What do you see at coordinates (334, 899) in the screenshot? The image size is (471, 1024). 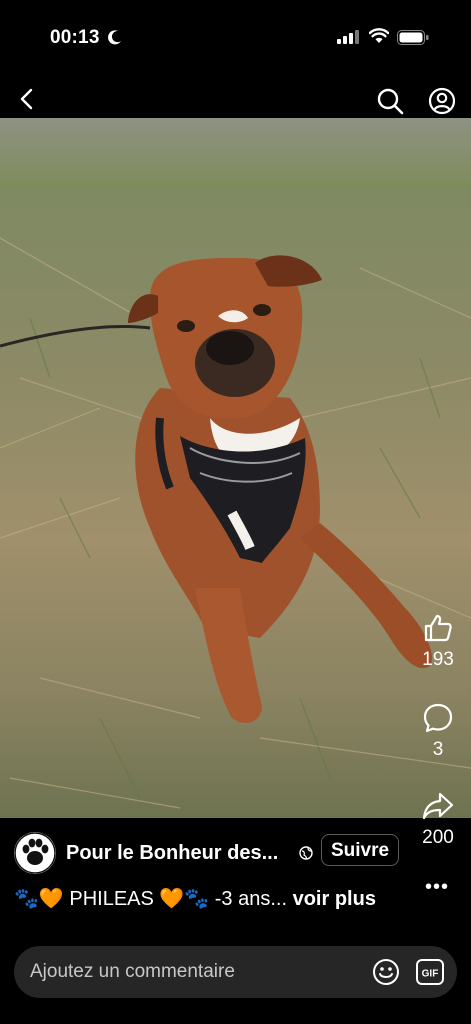 I see `see-more-link: voir plus` at bounding box center [334, 899].